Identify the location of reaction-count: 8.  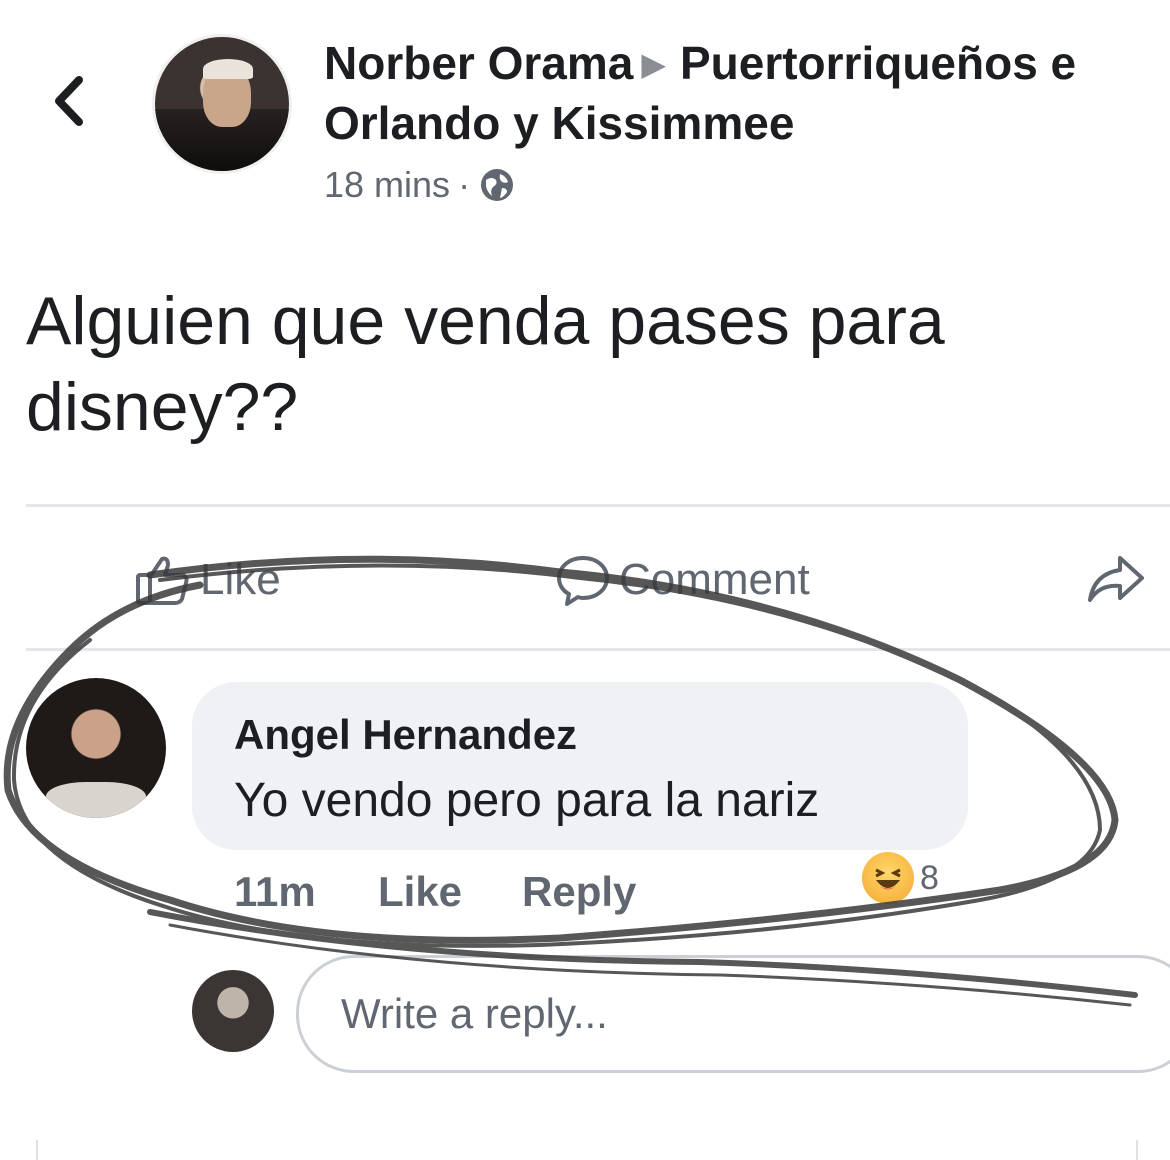
(929, 877).